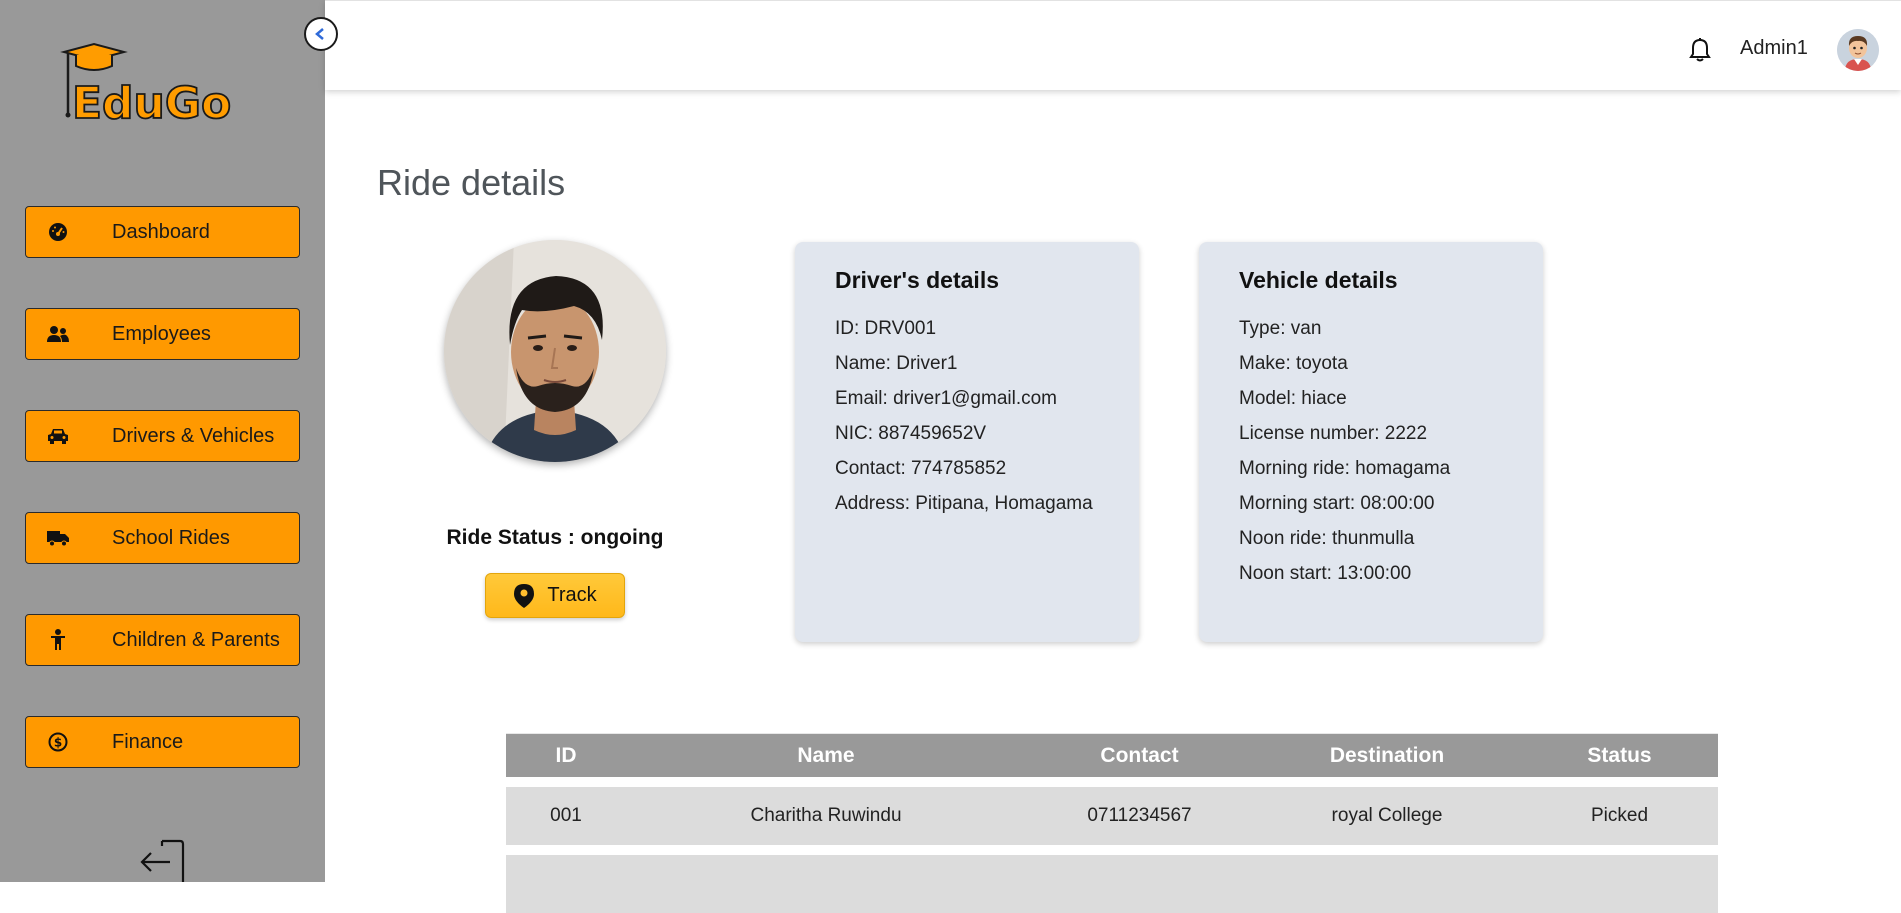  Describe the element at coordinates (555, 537) in the screenshot. I see `ride-status: Ride Status : ongoing` at that location.